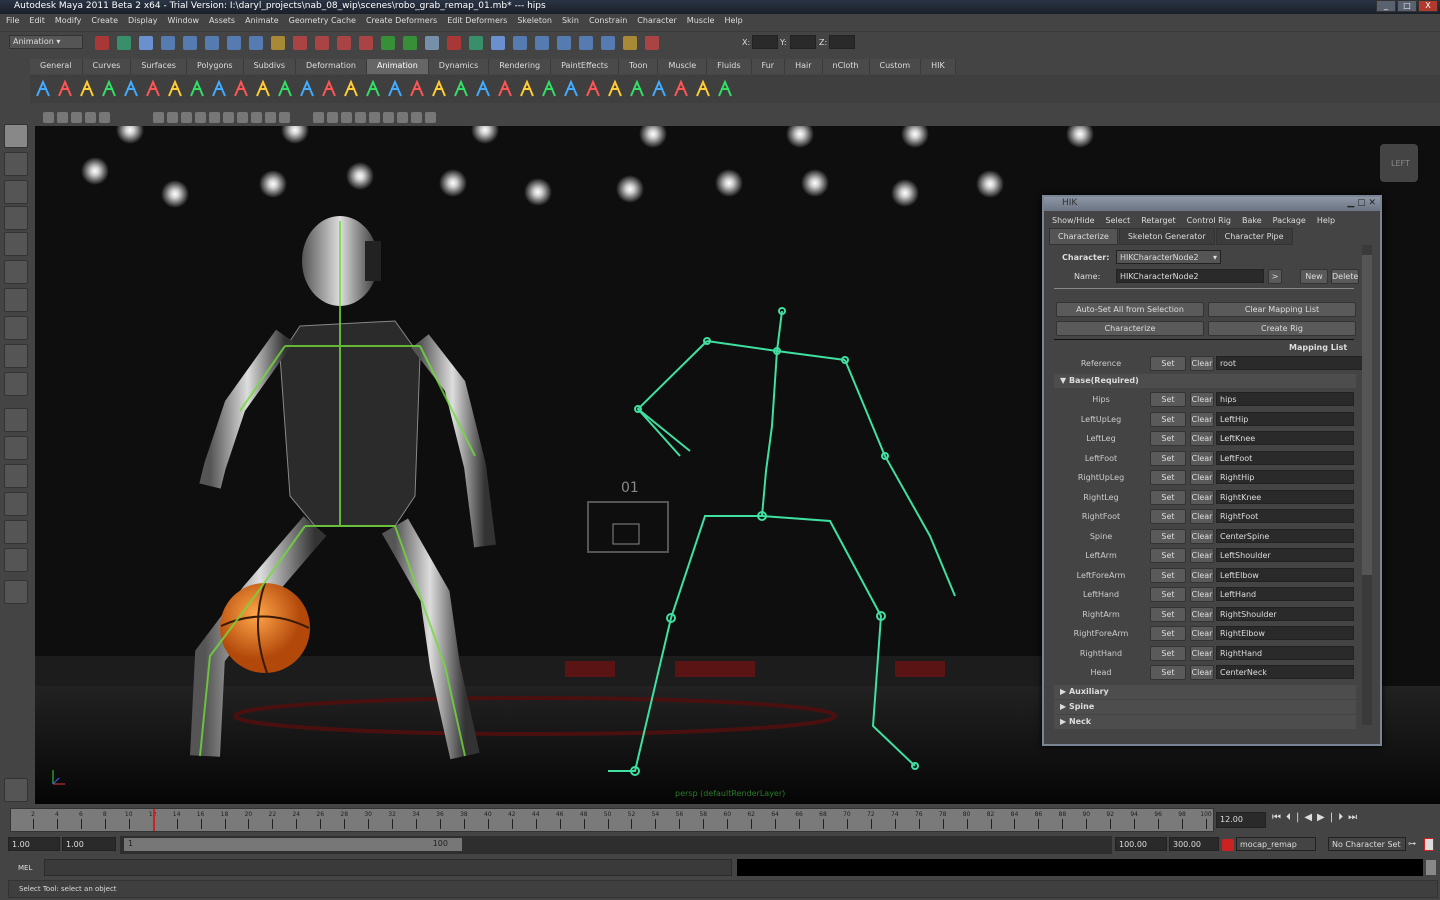 Image resolution: width=1440 pixels, height=900 pixels. Describe the element at coordinates (938, 66) in the screenshot. I see `shelf-tab-hik: HIK` at that location.